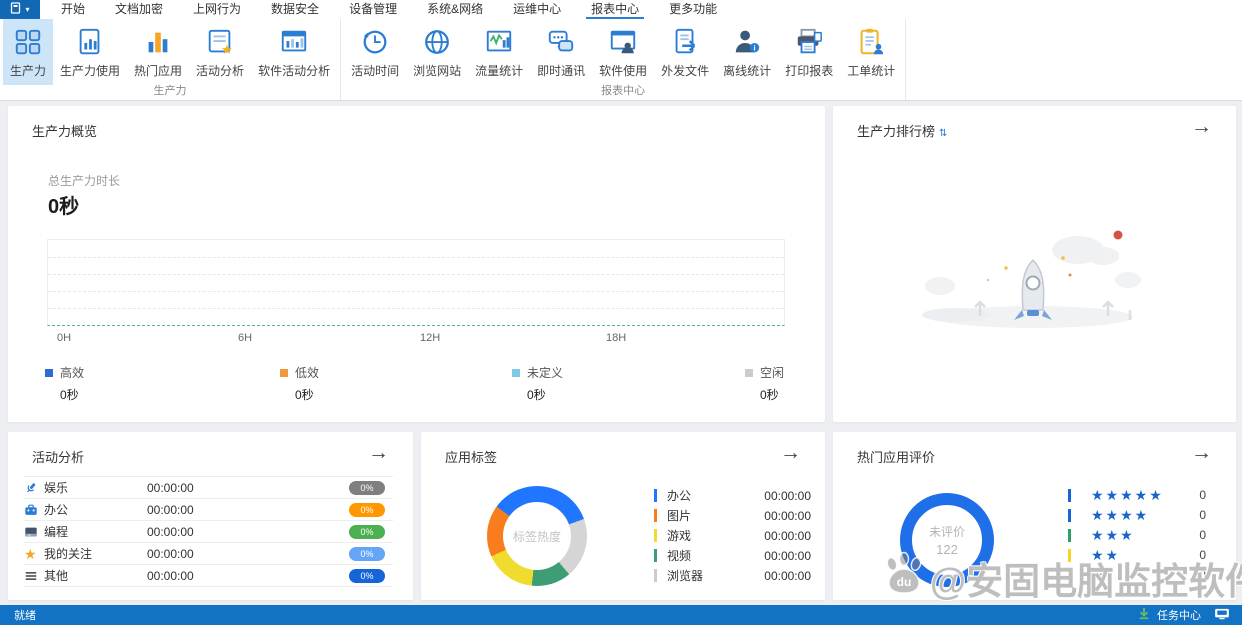  What do you see at coordinates (902, 130) in the screenshot?
I see `panel-title: 生产力排行榜 ⇅` at bounding box center [902, 130].